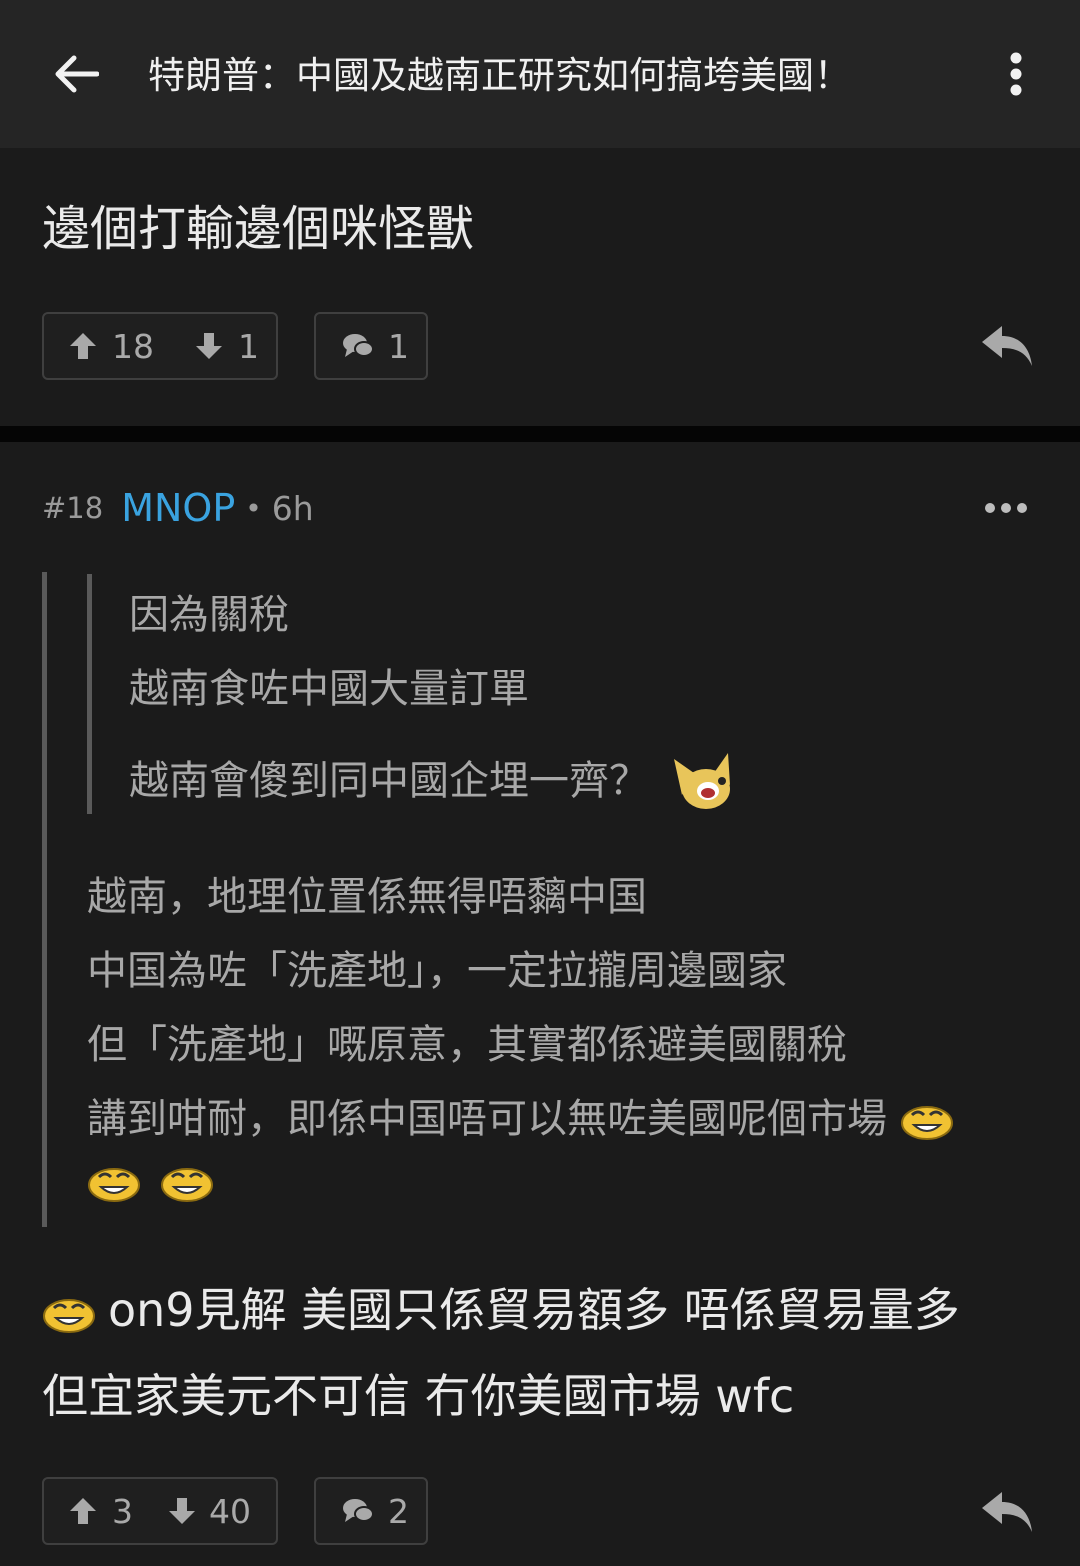 This screenshot has width=1080, height=1566. Describe the element at coordinates (248, 346) in the screenshot. I see `downvote-count: 1` at that location.